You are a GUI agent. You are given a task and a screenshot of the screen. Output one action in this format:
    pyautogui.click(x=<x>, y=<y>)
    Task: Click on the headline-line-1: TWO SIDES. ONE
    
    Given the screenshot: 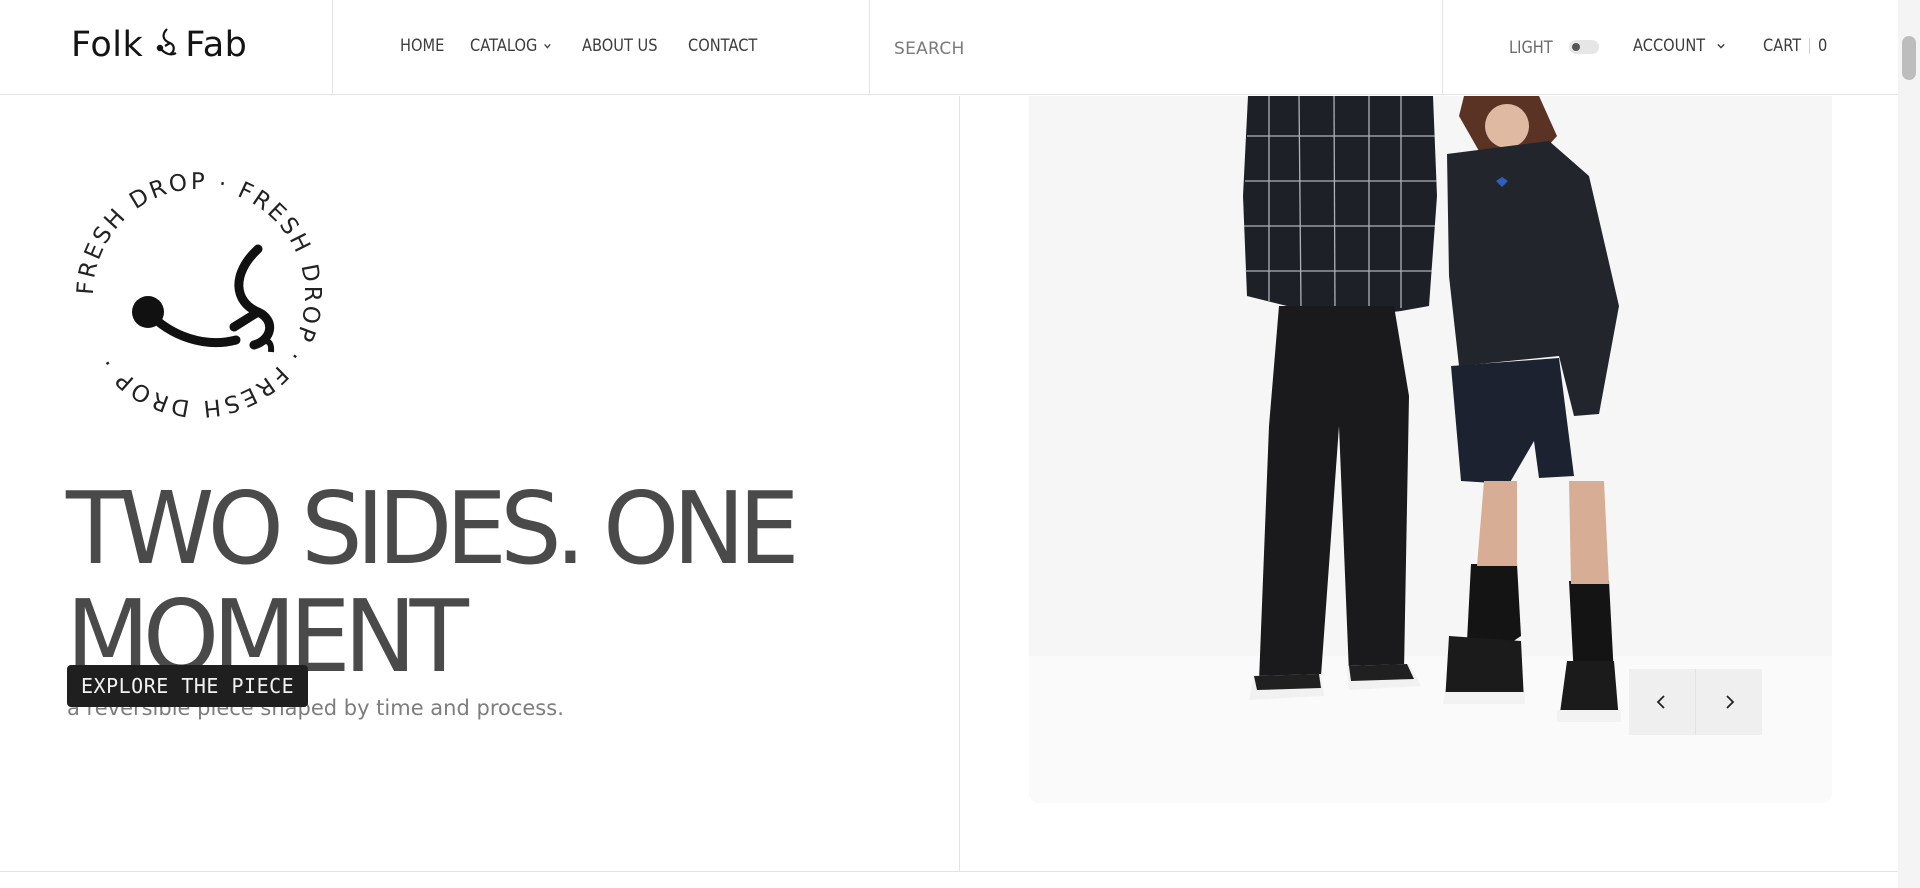 What is the action you would take?
    pyautogui.click(x=433, y=528)
    